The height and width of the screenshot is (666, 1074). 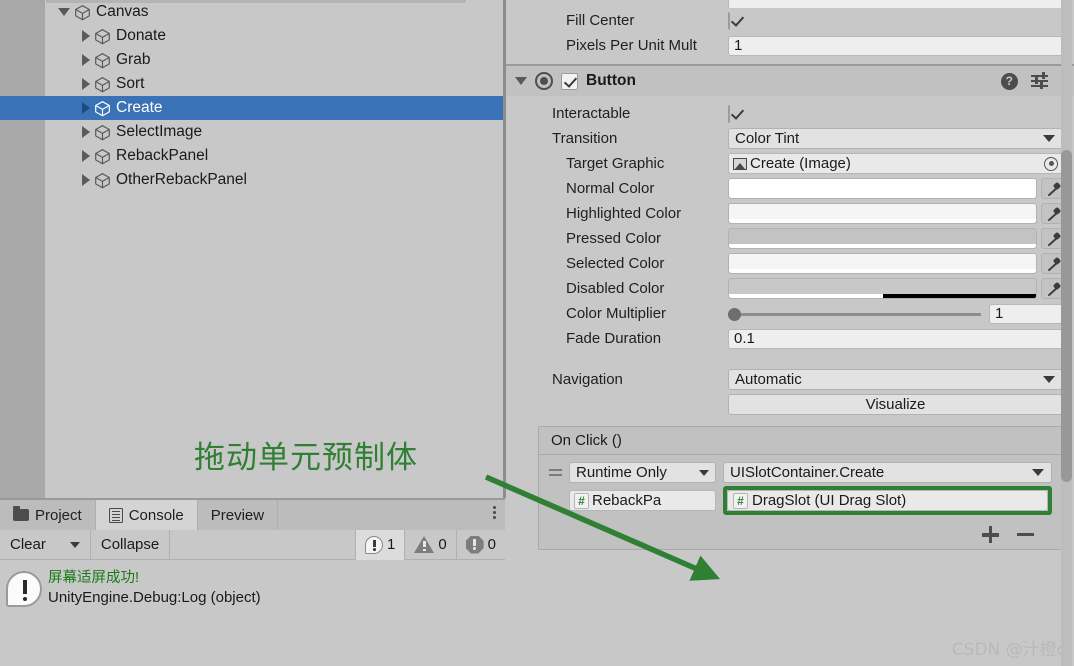 I want to click on clear-dropdown-button, so click(x=73, y=544).